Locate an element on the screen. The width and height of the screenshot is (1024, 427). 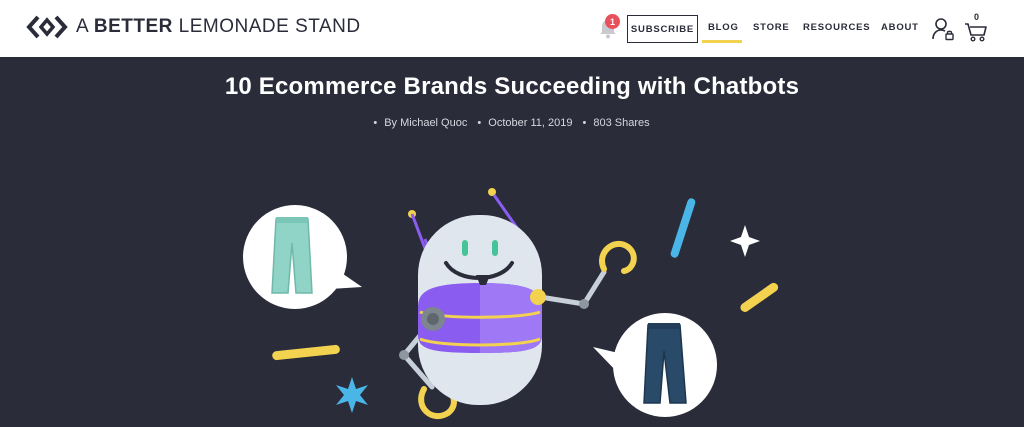
burst-icon is located at coordinates (352, 395).